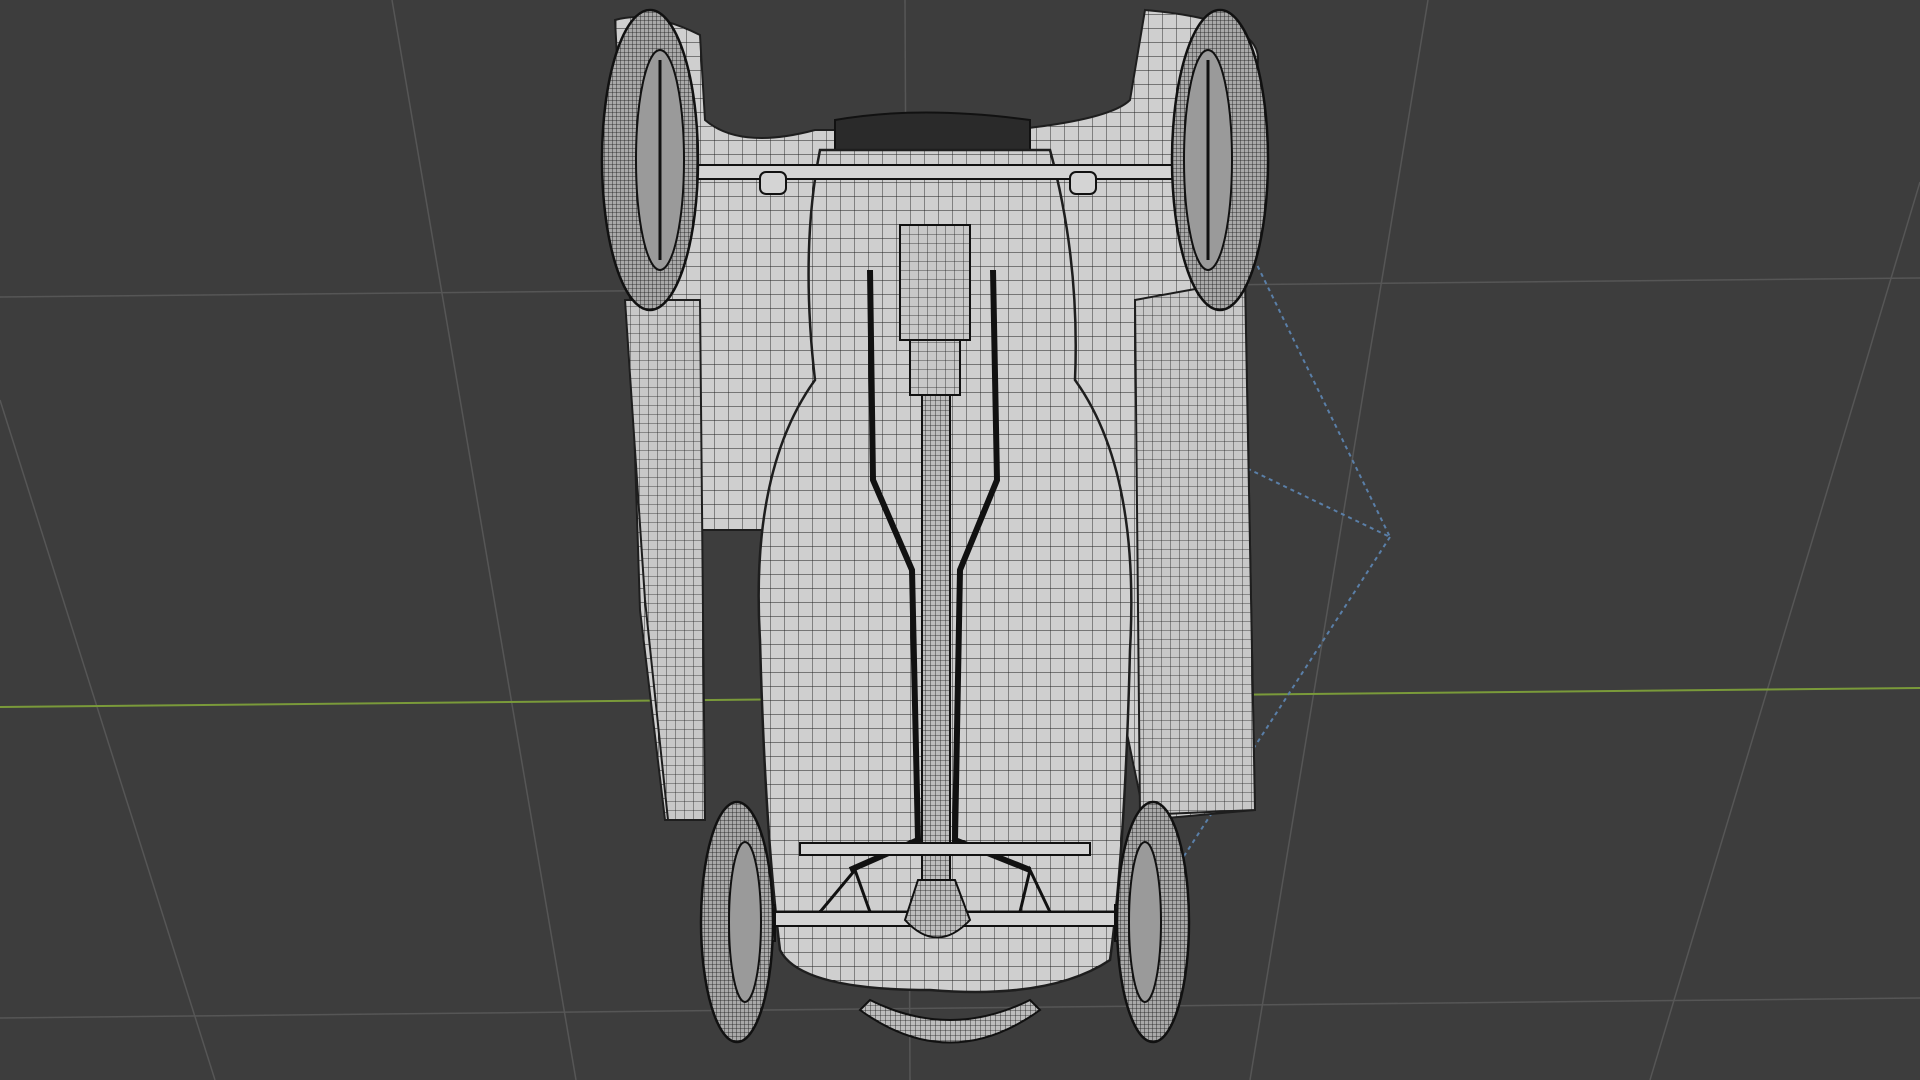 The width and height of the screenshot is (1920, 1080). I want to click on left-skirt, so click(665, 560).